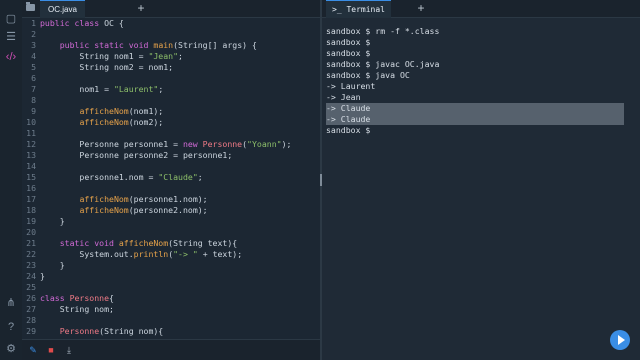 Image resolution: width=640 pixels, height=360 pixels. What do you see at coordinates (31, 298) in the screenshot?
I see `line-number: 26` at bounding box center [31, 298].